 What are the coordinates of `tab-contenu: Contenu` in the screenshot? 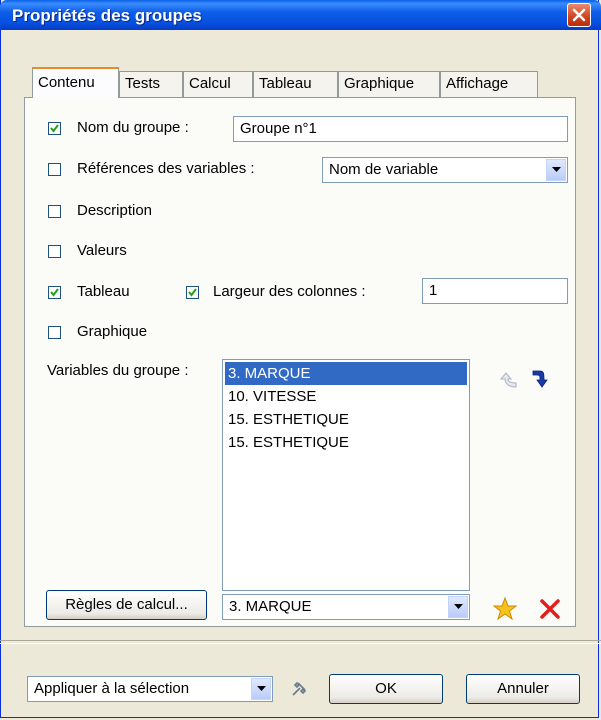 It's located at (75, 82).